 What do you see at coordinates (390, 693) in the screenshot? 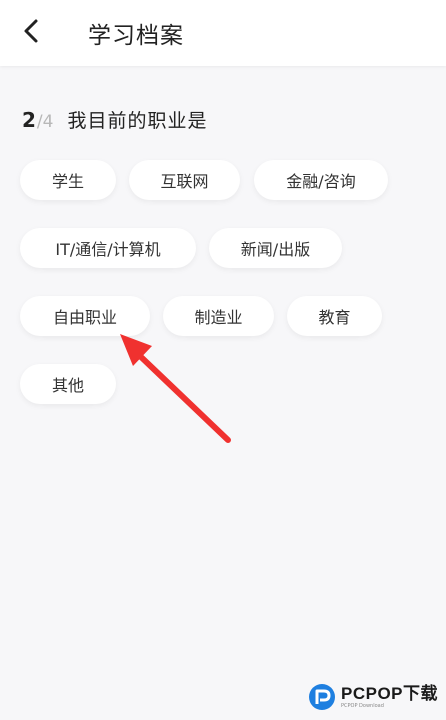
I see `watermark-brand: PCPOP下载` at bounding box center [390, 693].